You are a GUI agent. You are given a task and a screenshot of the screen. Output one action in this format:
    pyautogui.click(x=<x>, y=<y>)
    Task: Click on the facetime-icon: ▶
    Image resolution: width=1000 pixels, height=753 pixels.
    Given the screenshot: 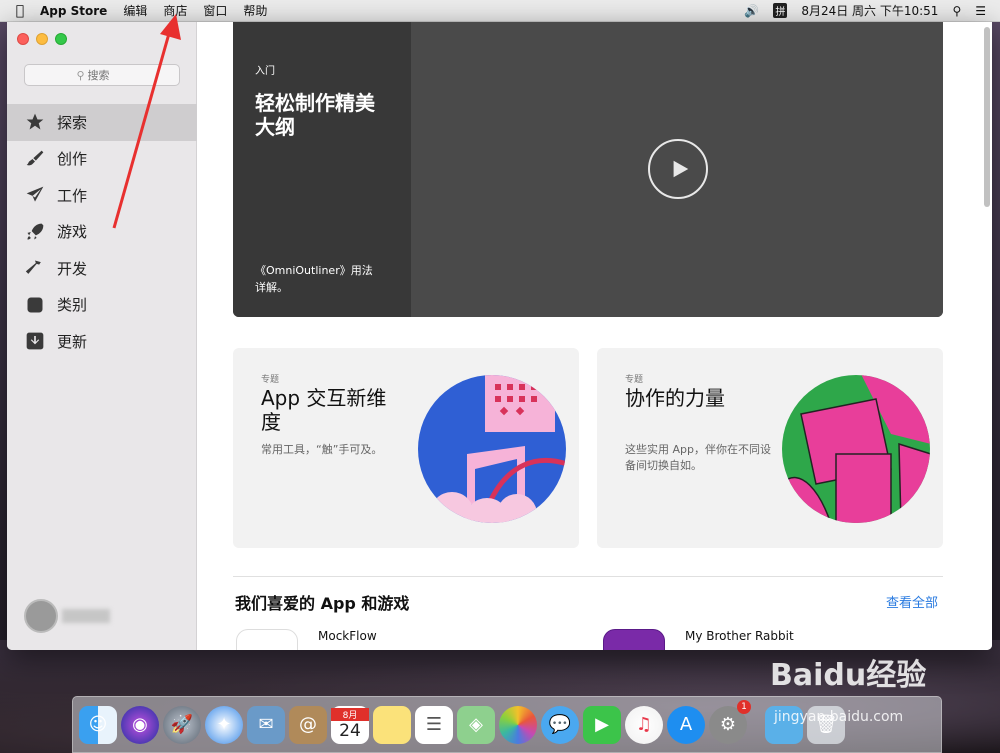 What is the action you would take?
    pyautogui.click(x=602, y=724)
    